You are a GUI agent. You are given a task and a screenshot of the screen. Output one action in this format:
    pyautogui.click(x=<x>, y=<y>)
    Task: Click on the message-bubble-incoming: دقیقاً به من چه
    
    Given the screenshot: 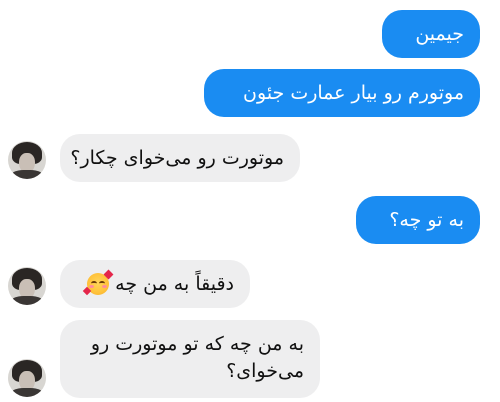 What is the action you would take?
    pyautogui.click(x=155, y=284)
    